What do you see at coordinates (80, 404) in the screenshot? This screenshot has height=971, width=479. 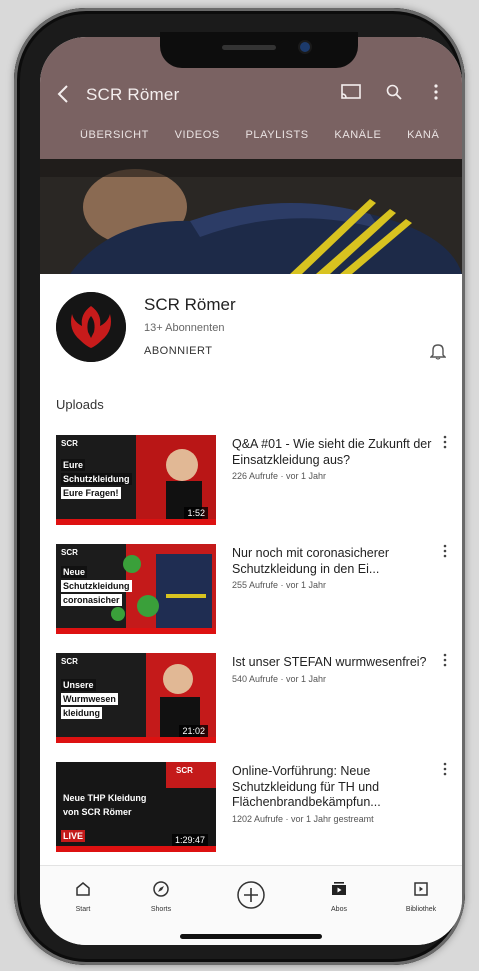 I see `section-title-uploads: Uploads` at bounding box center [80, 404].